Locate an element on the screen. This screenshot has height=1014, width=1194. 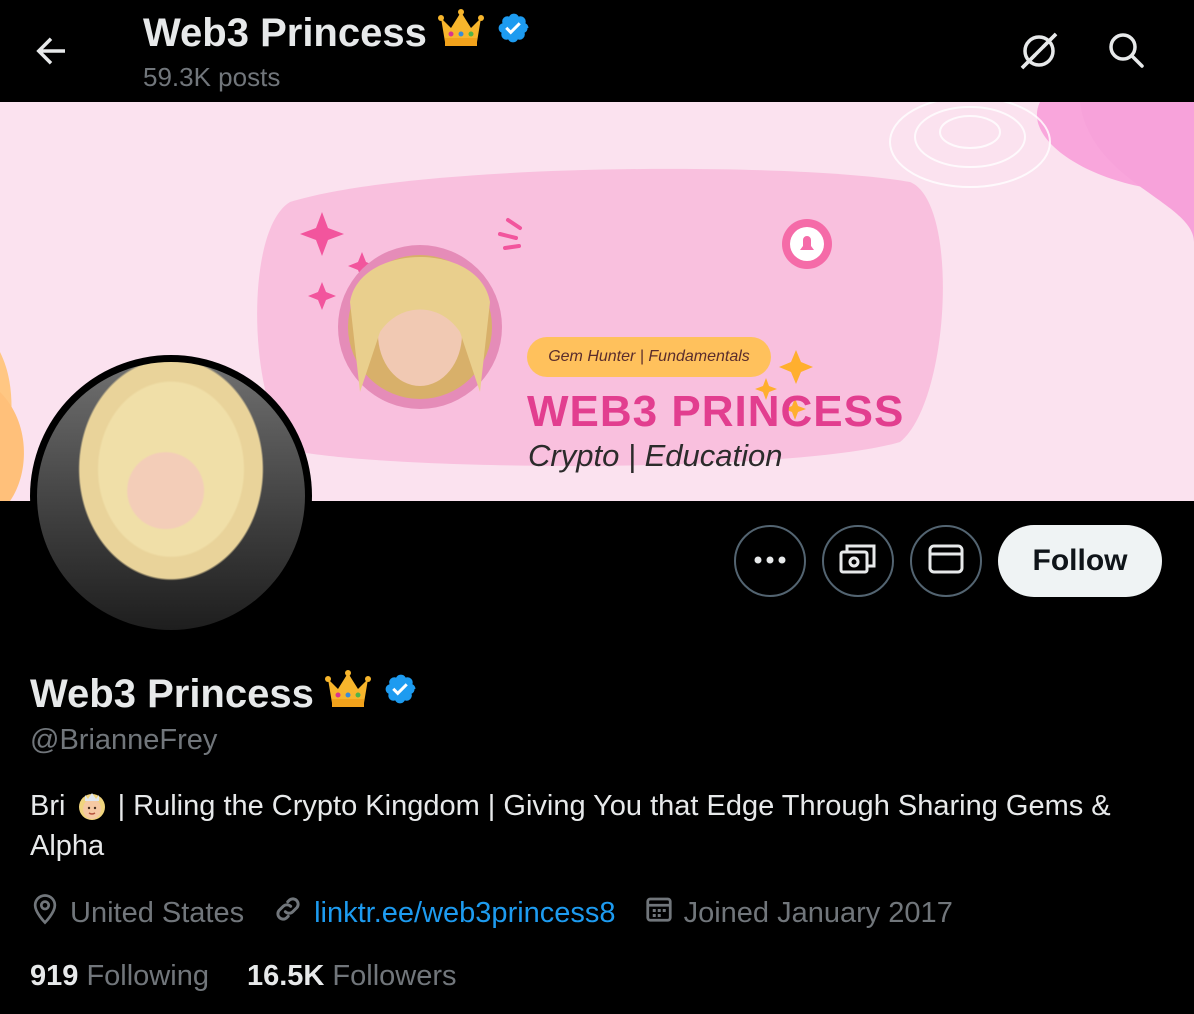
follow-button: Follow is located at coordinates (1080, 561).